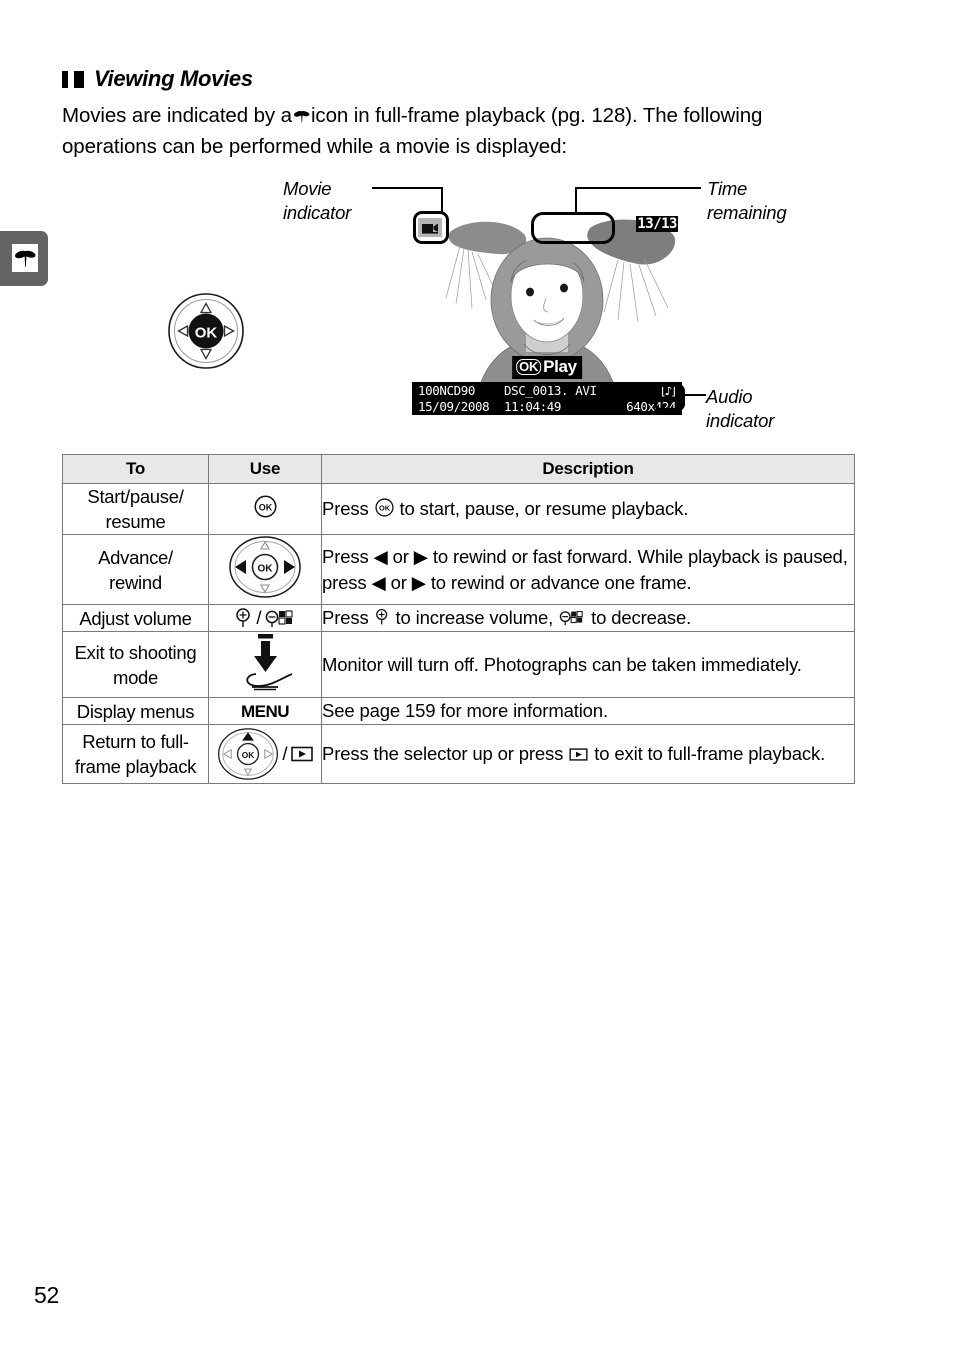  What do you see at coordinates (407, 188) in the screenshot?
I see `leader-line-movie-horizontal` at bounding box center [407, 188].